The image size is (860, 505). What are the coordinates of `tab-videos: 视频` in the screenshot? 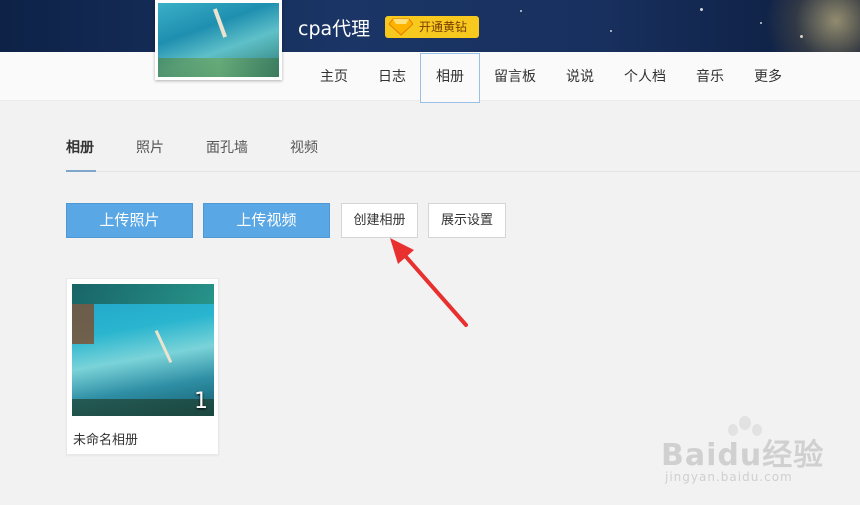 It's located at (304, 147).